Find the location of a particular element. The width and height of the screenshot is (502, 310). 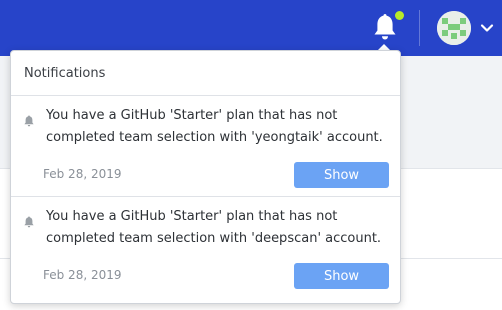

unread-indicator-dot is located at coordinates (399, 15).